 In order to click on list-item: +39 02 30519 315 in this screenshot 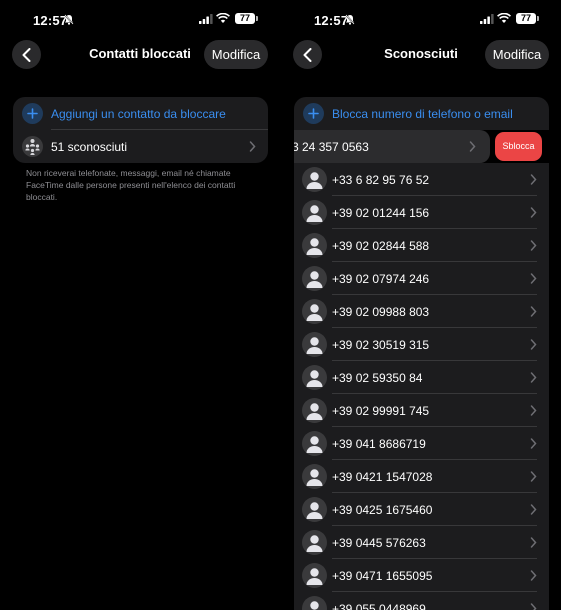, I will do `click(421, 344)`.